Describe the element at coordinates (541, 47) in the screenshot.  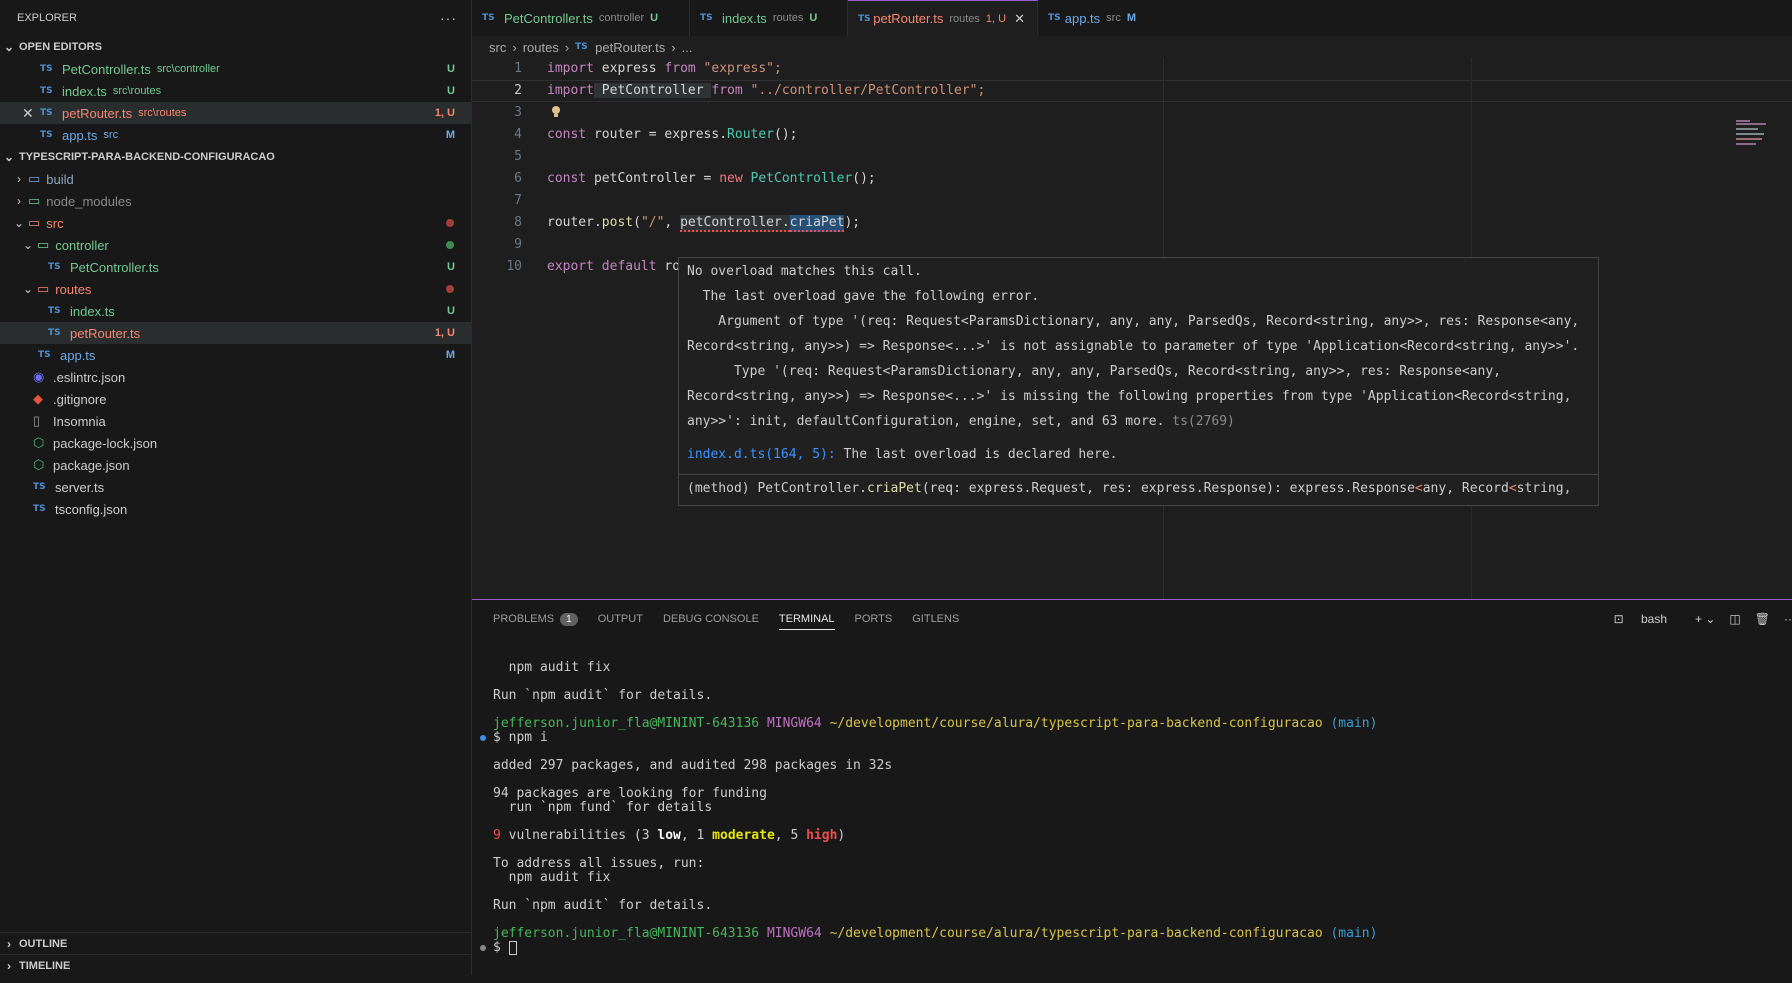
I see `breadcrumb-routes: routes` at that location.